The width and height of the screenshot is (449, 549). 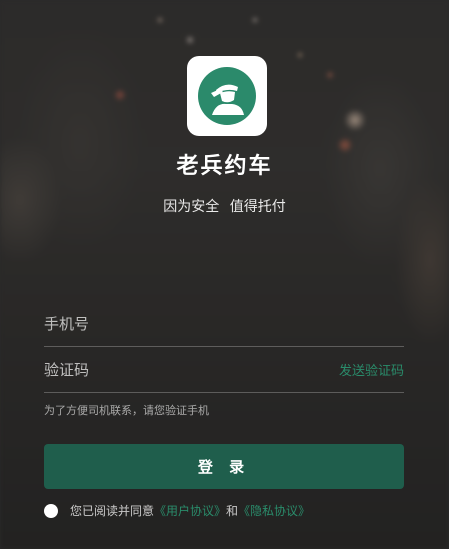 I want to click on agreement-conjunction: 和, so click(x=232, y=511).